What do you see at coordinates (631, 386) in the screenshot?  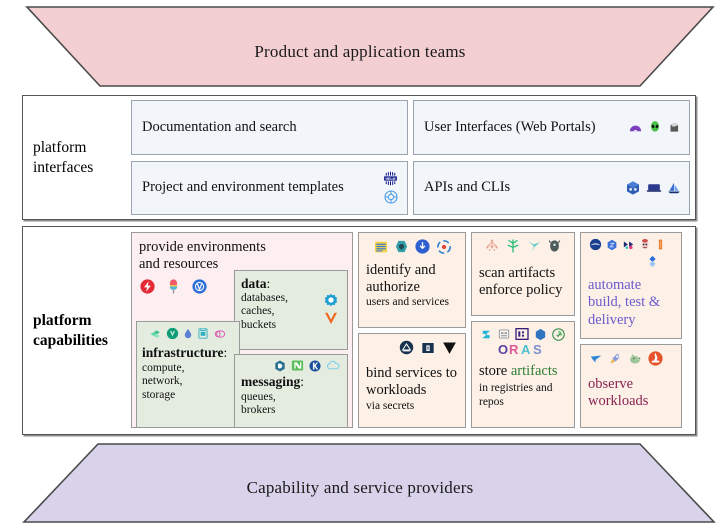 I see `capability-observe-workloads: observe workloads` at bounding box center [631, 386].